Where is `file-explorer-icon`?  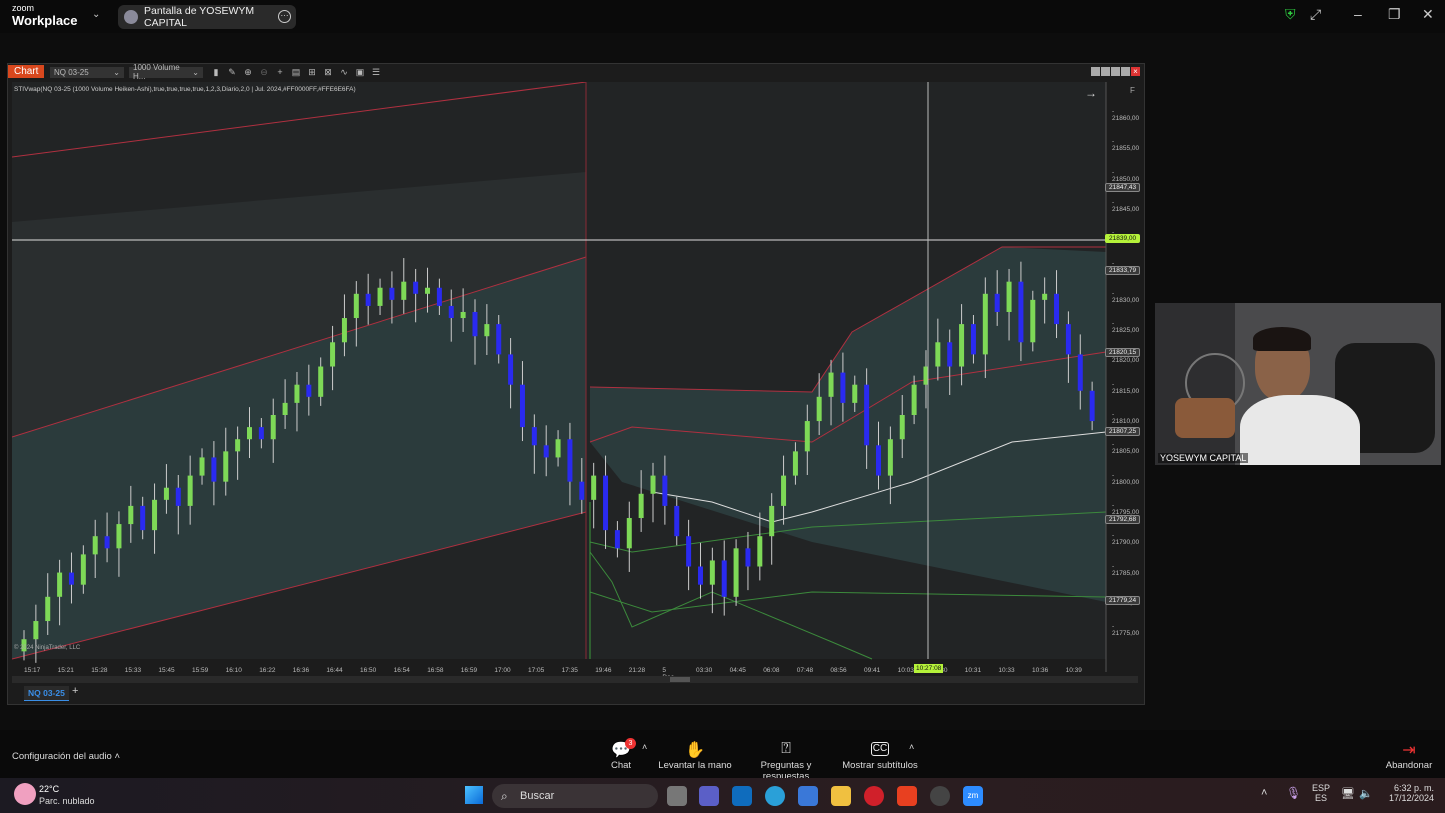 file-explorer-icon is located at coordinates (841, 796).